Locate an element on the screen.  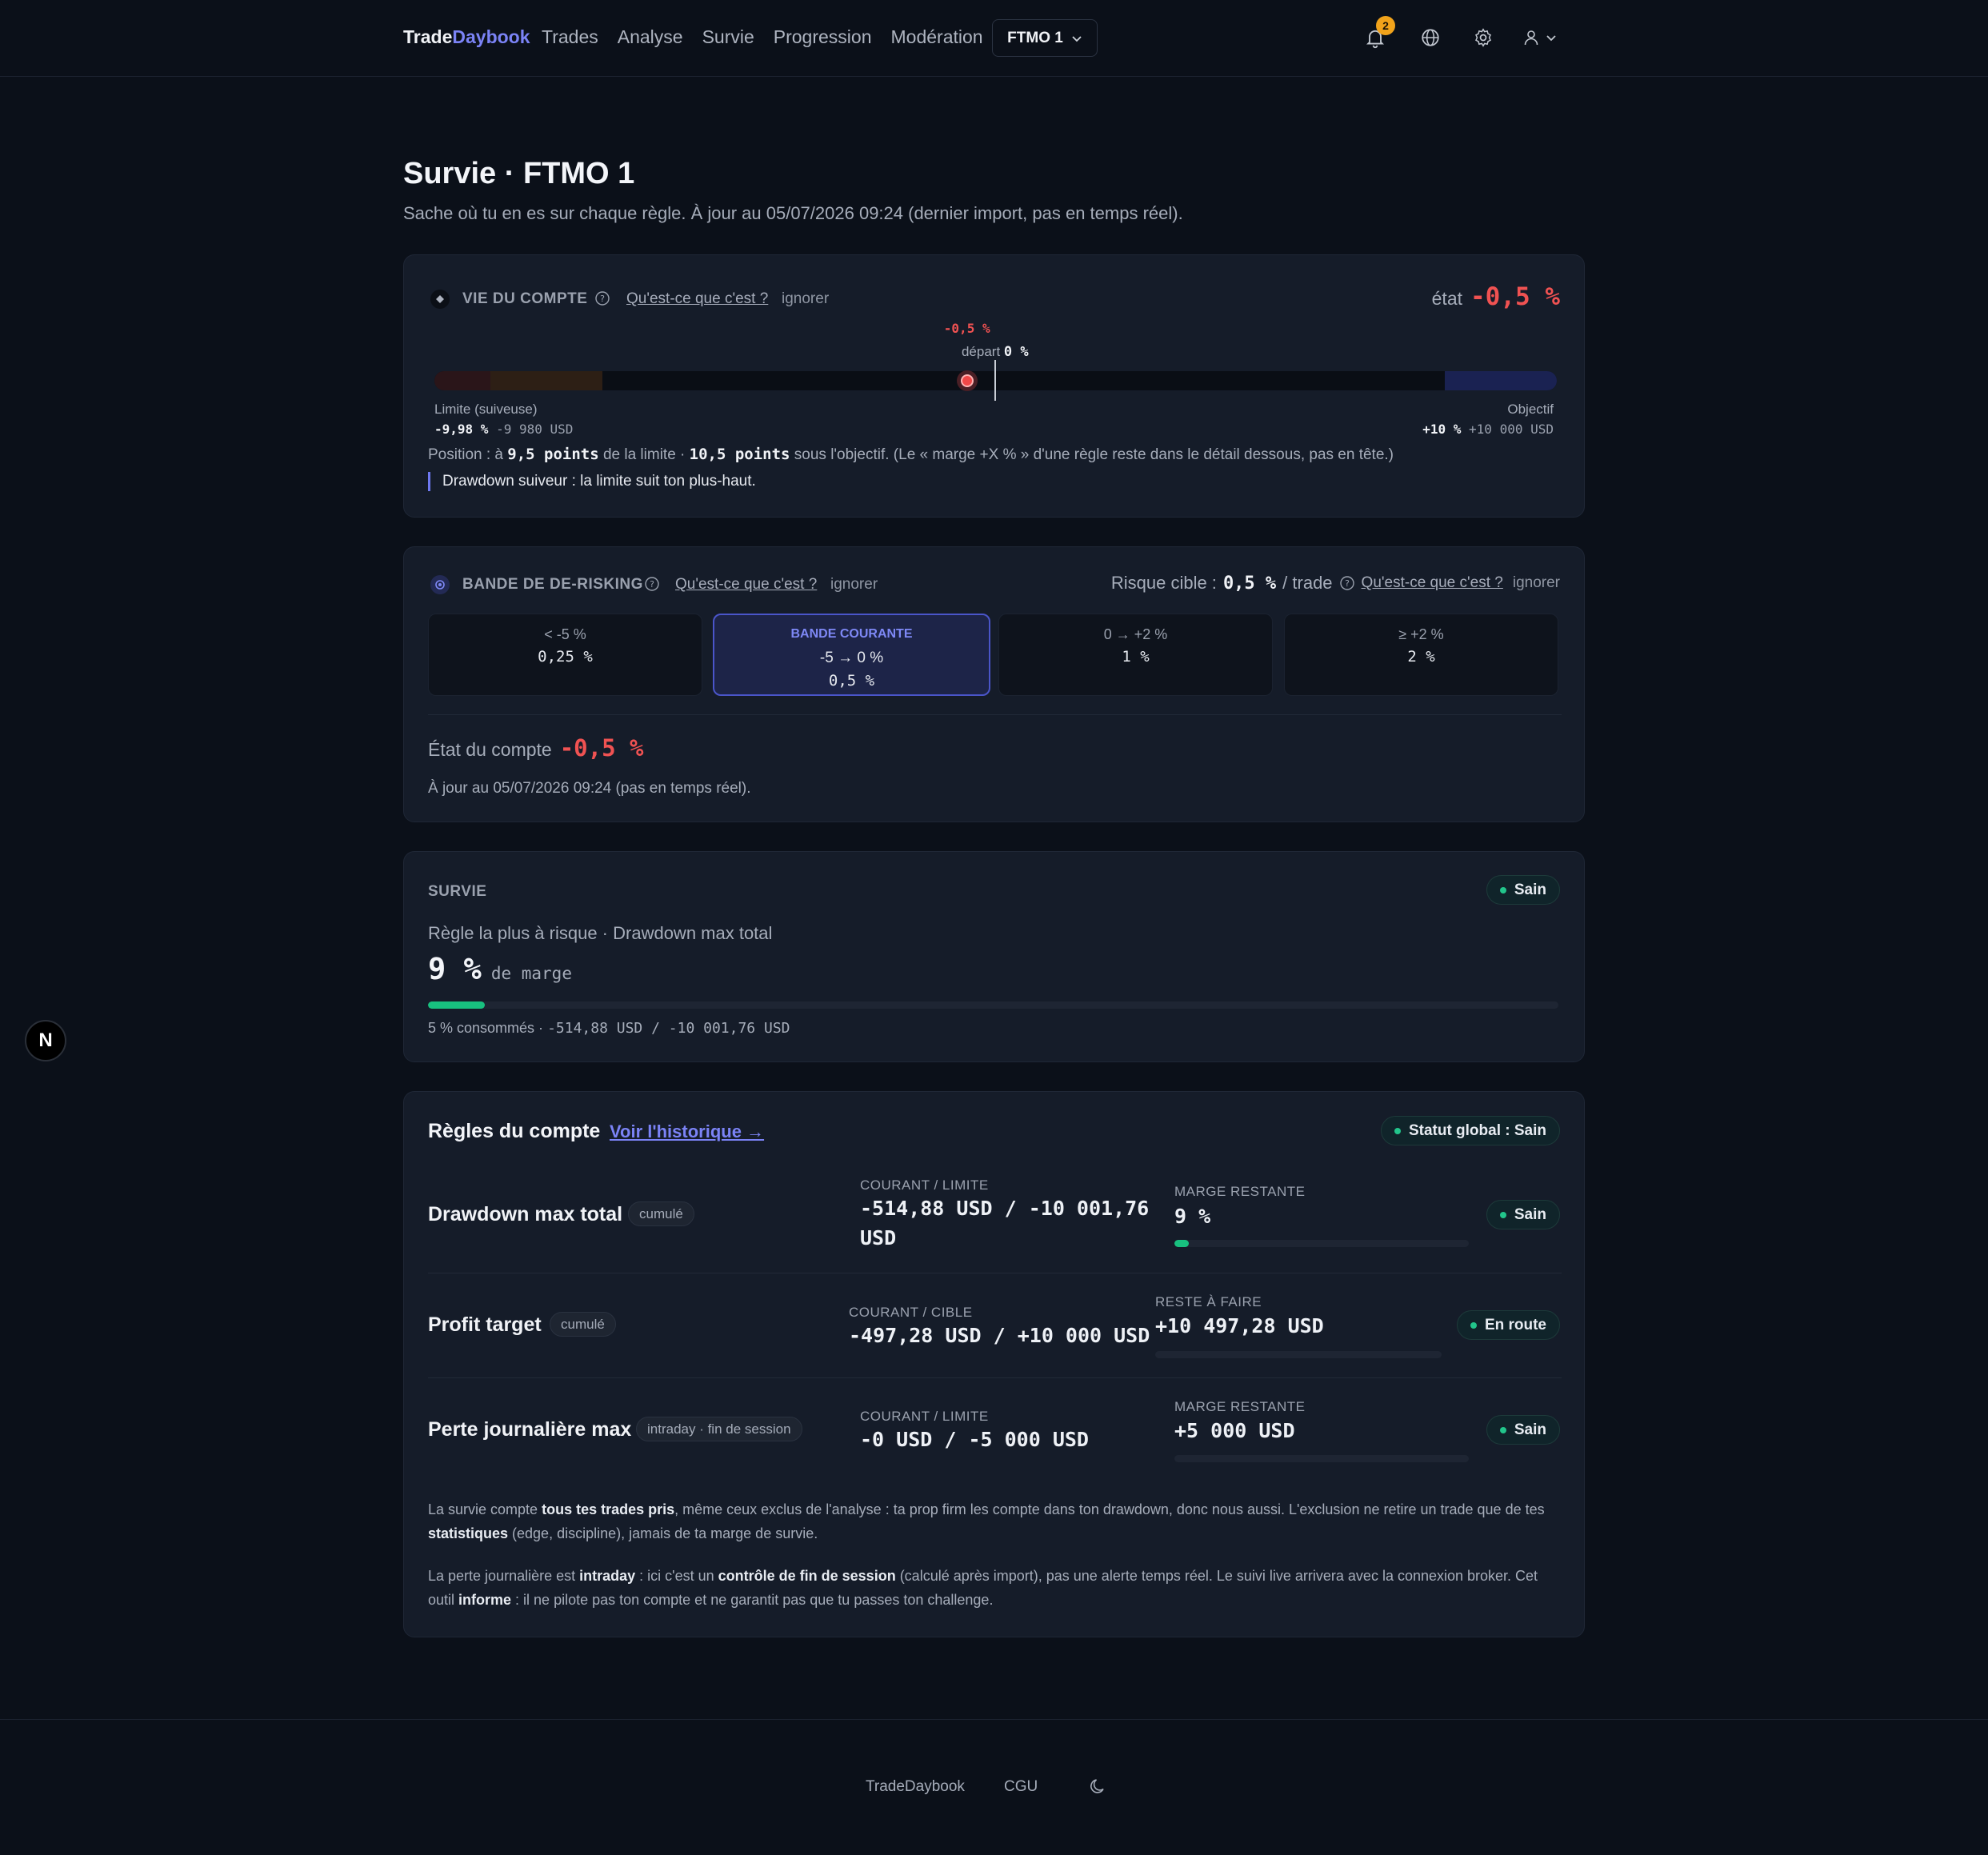
nav-link-progression: Progression is located at coordinates (823, 37).